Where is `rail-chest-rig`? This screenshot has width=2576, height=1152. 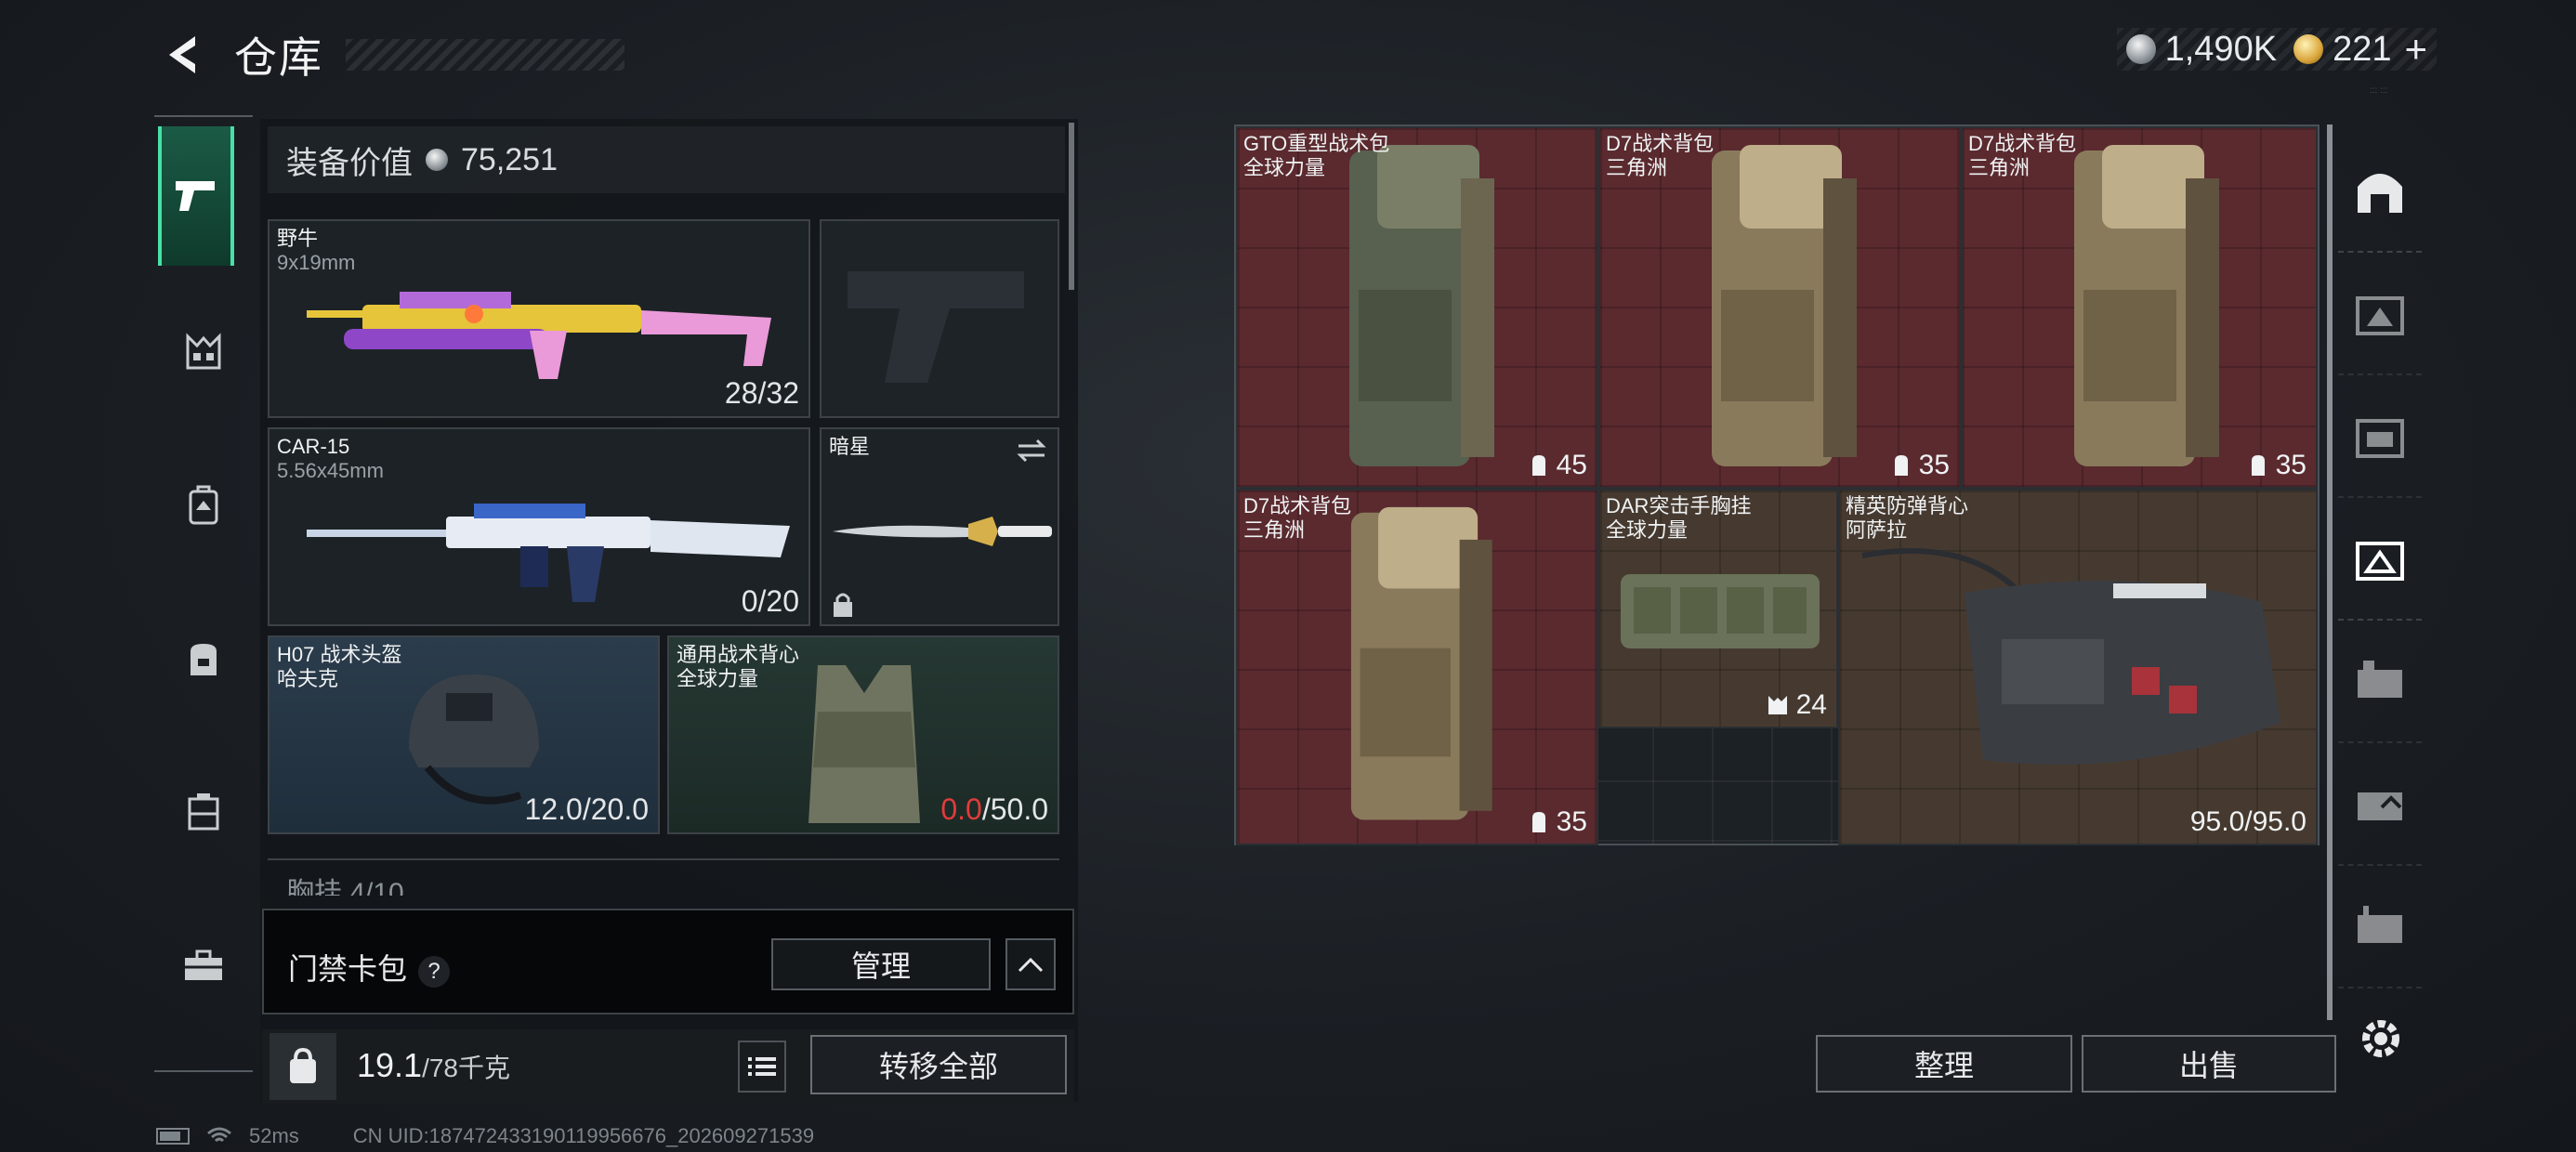 rail-chest-rig is located at coordinates (203, 351).